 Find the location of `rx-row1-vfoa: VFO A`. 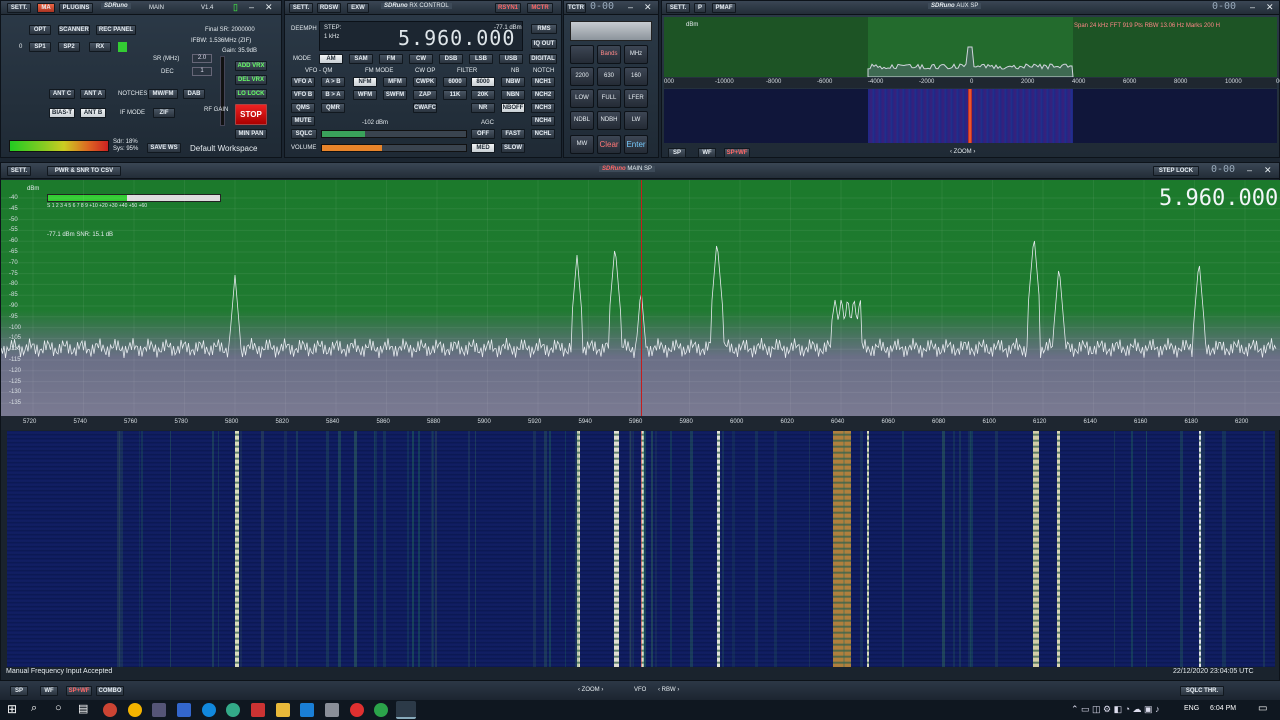

rx-row1-vfoa: VFO A is located at coordinates (303, 82).